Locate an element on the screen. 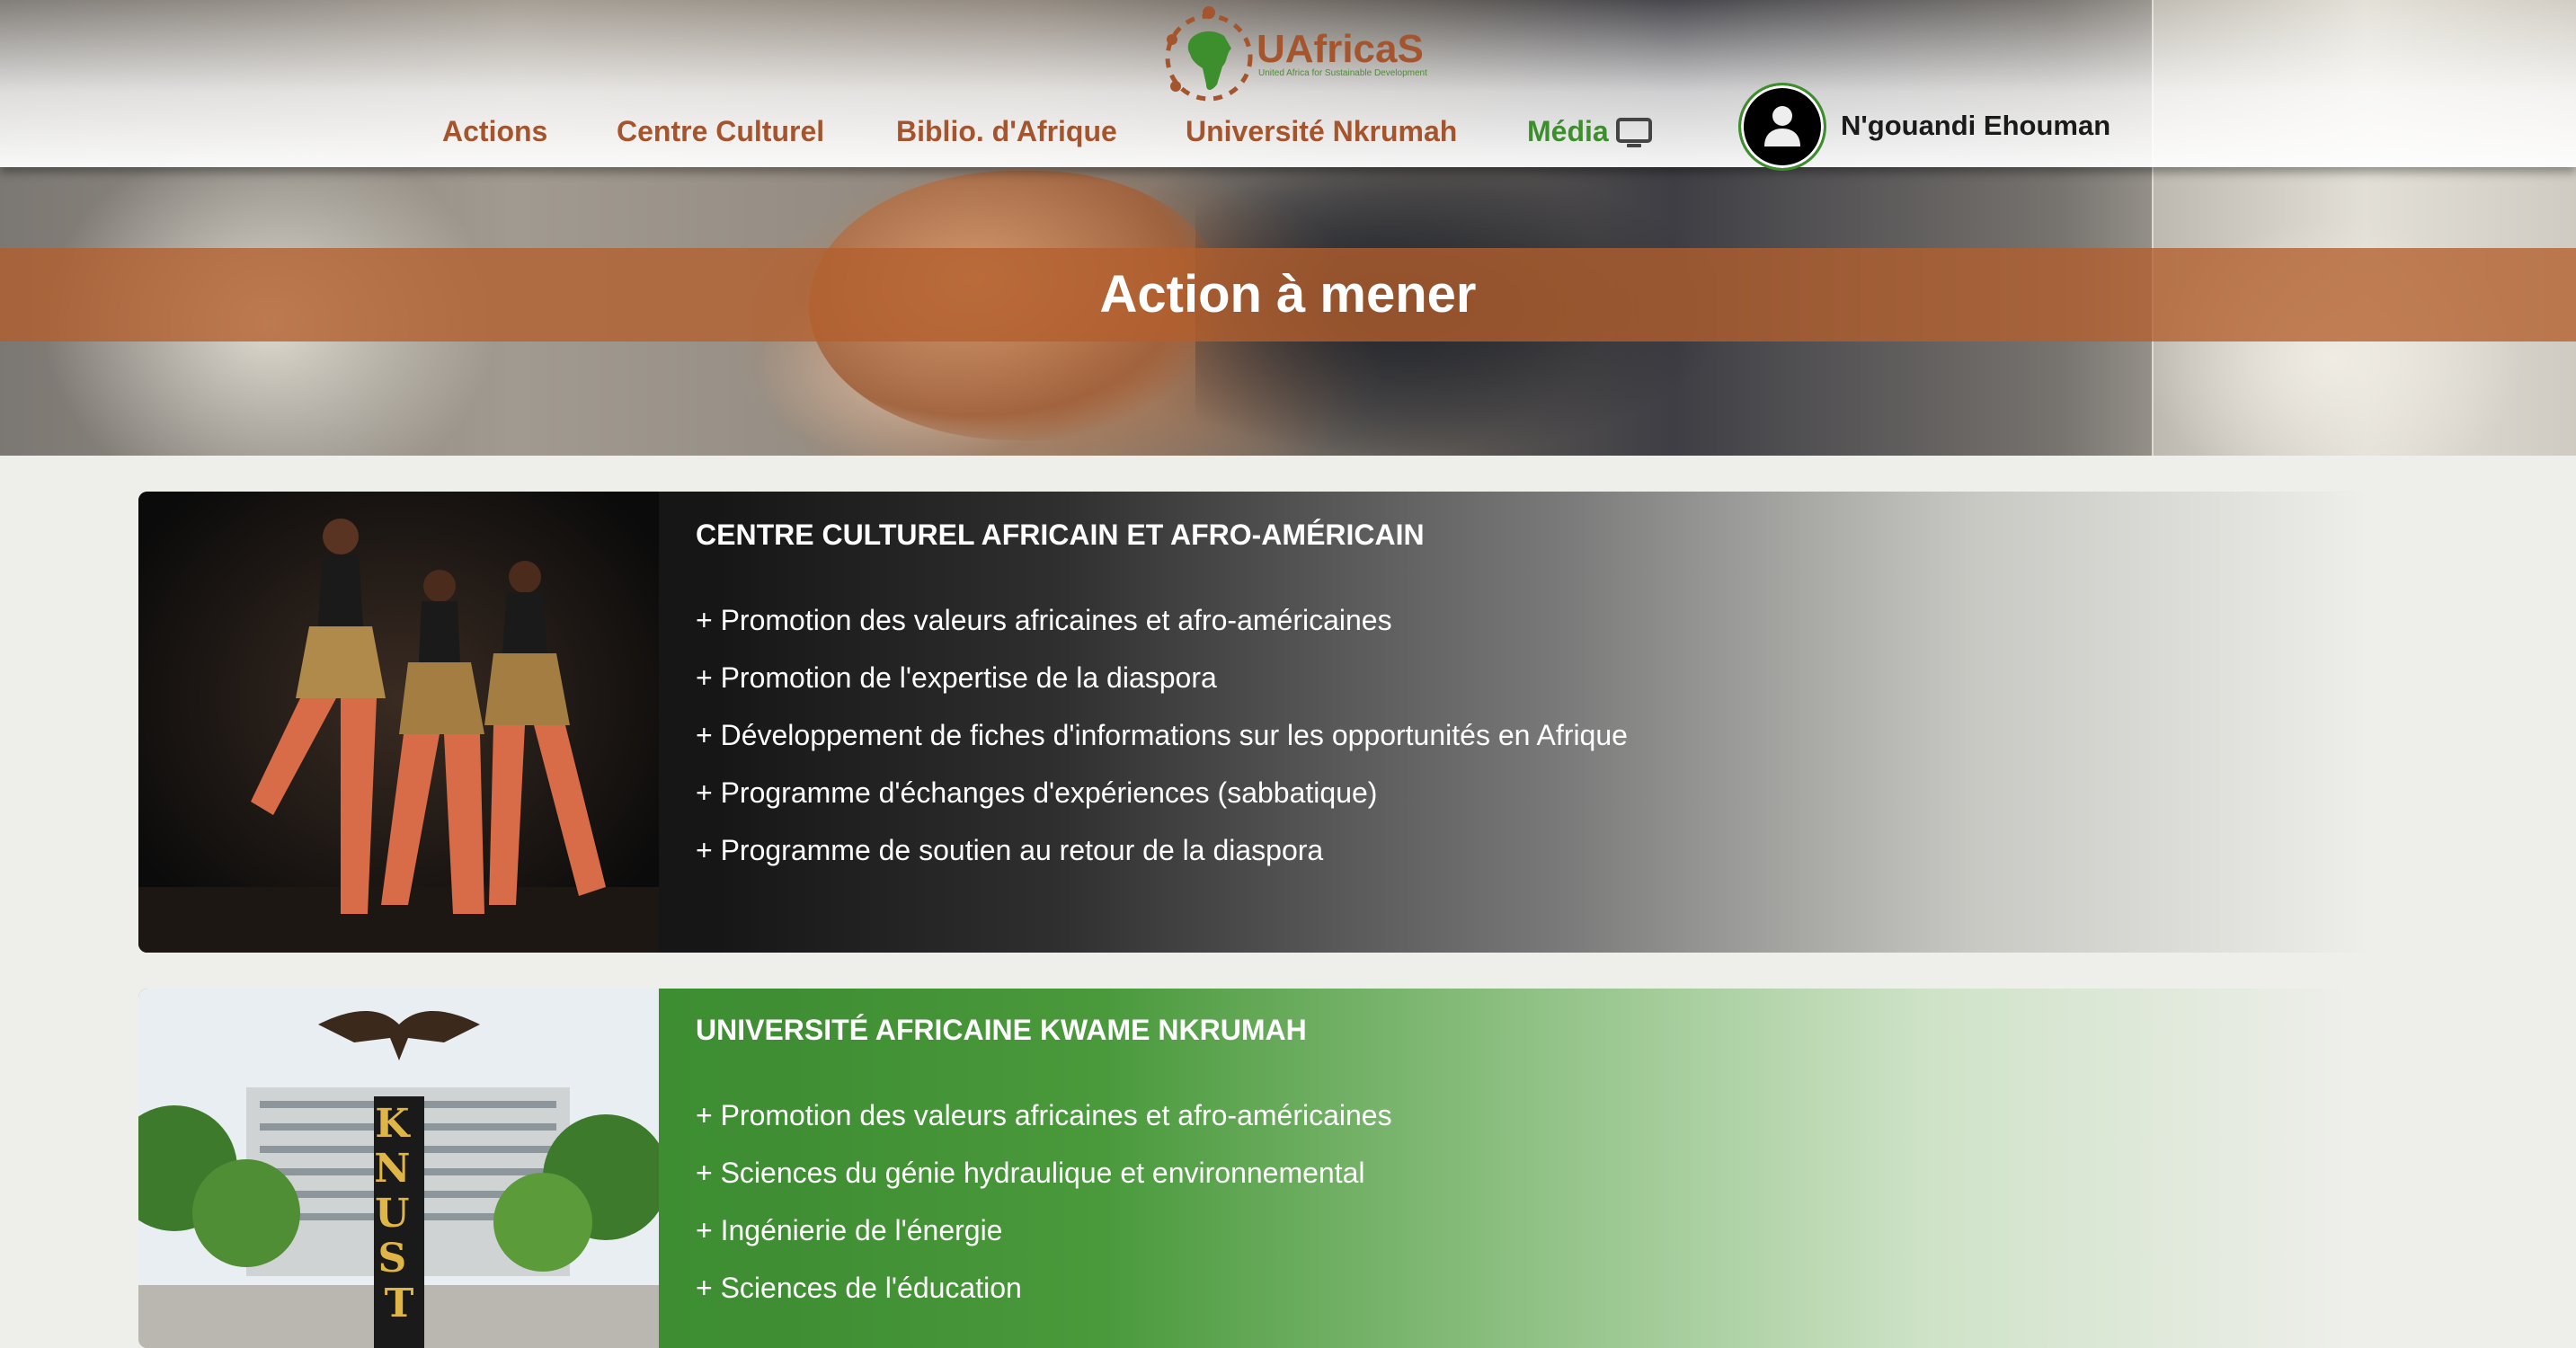 The width and height of the screenshot is (2576, 1348). card-image-knust: K N U S T is located at coordinates (398, 1168).